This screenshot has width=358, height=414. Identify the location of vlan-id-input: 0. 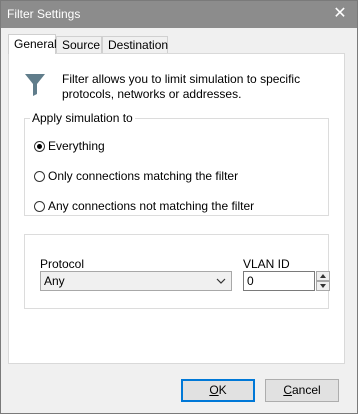
(279, 281).